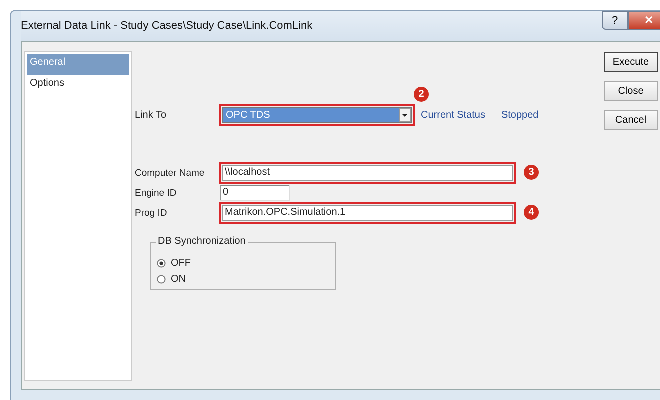  I want to click on caret-icon, so click(405, 115).